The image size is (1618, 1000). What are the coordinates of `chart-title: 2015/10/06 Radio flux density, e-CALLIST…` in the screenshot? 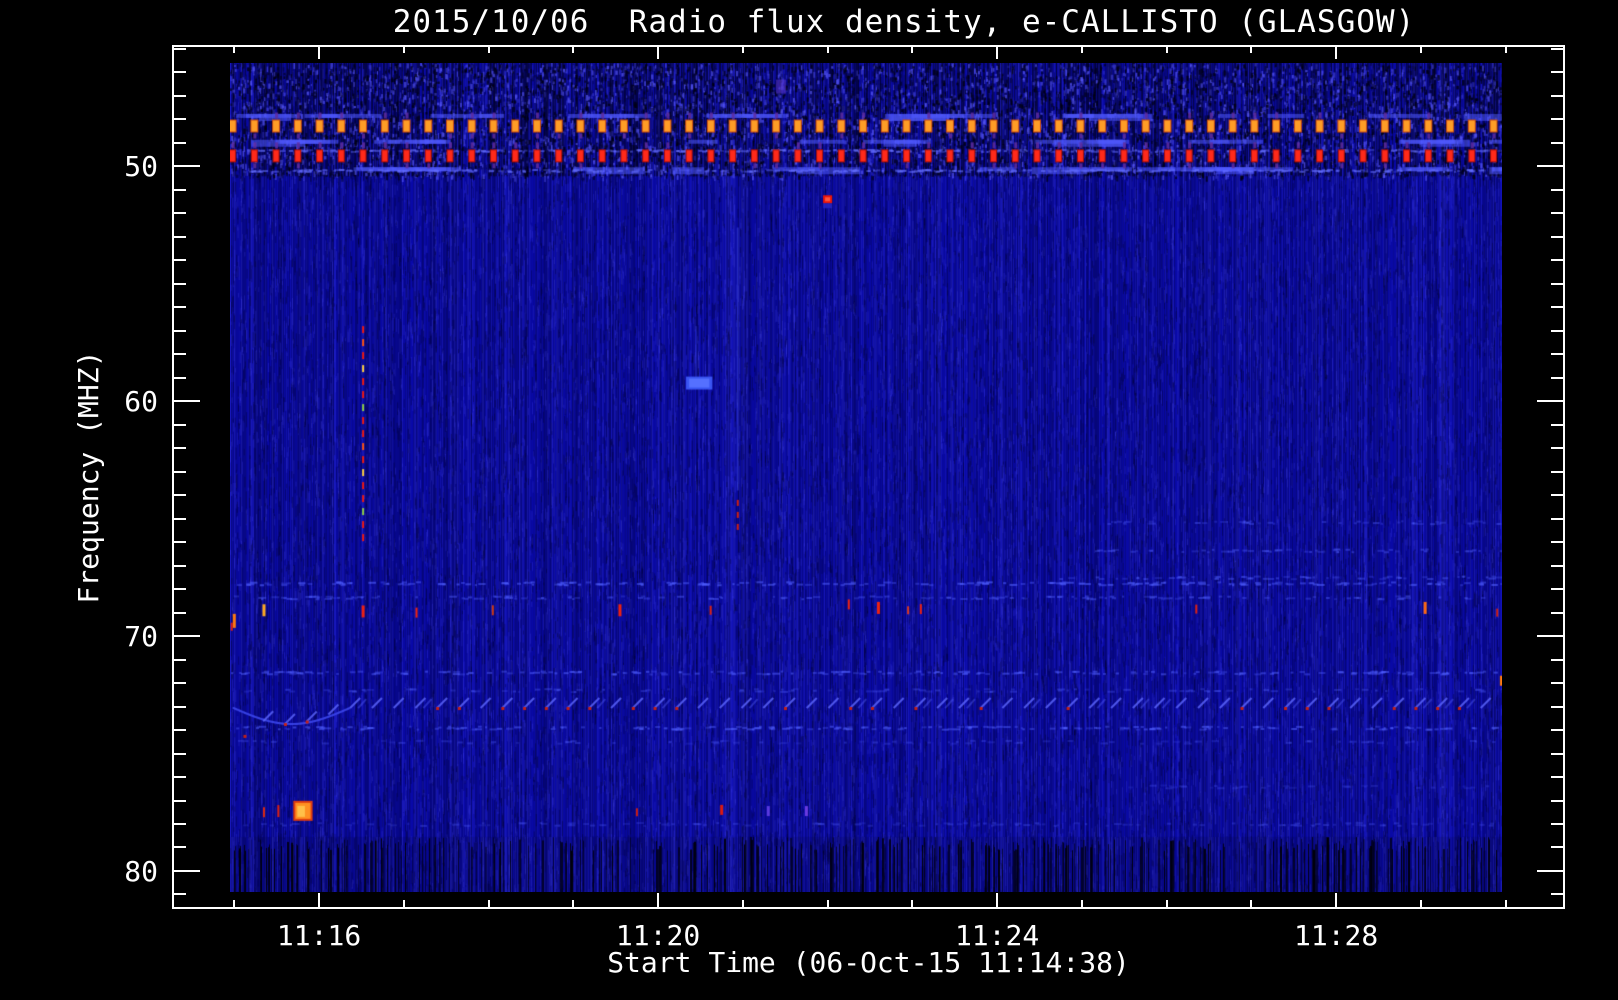 It's located at (904, 22).